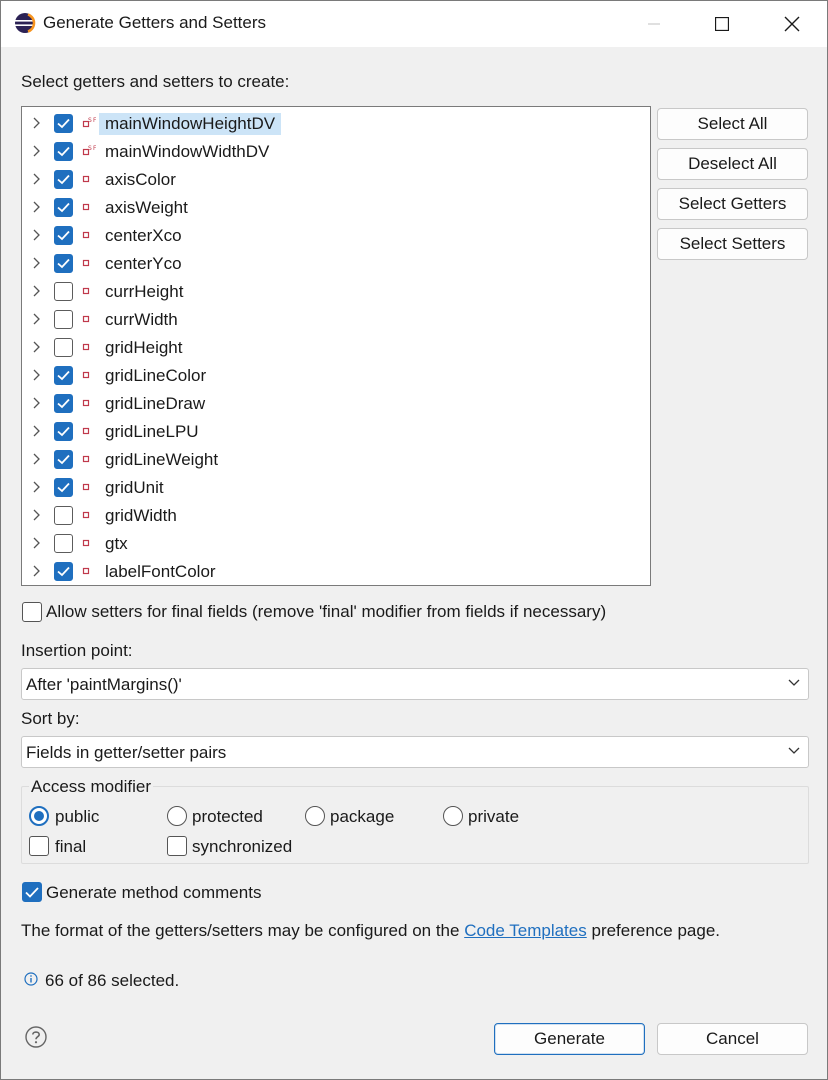  What do you see at coordinates (648, 346) in the screenshot?
I see `scrollbar-track` at bounding box center [648, 346].